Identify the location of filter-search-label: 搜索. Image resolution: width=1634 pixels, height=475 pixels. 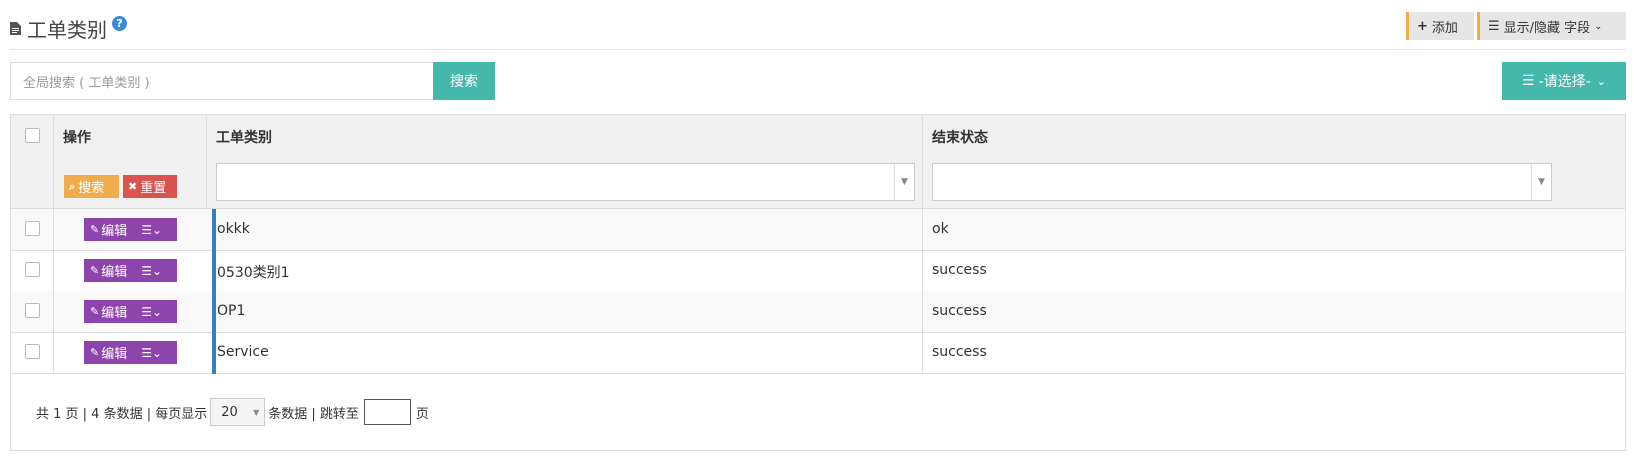
(91, 188).